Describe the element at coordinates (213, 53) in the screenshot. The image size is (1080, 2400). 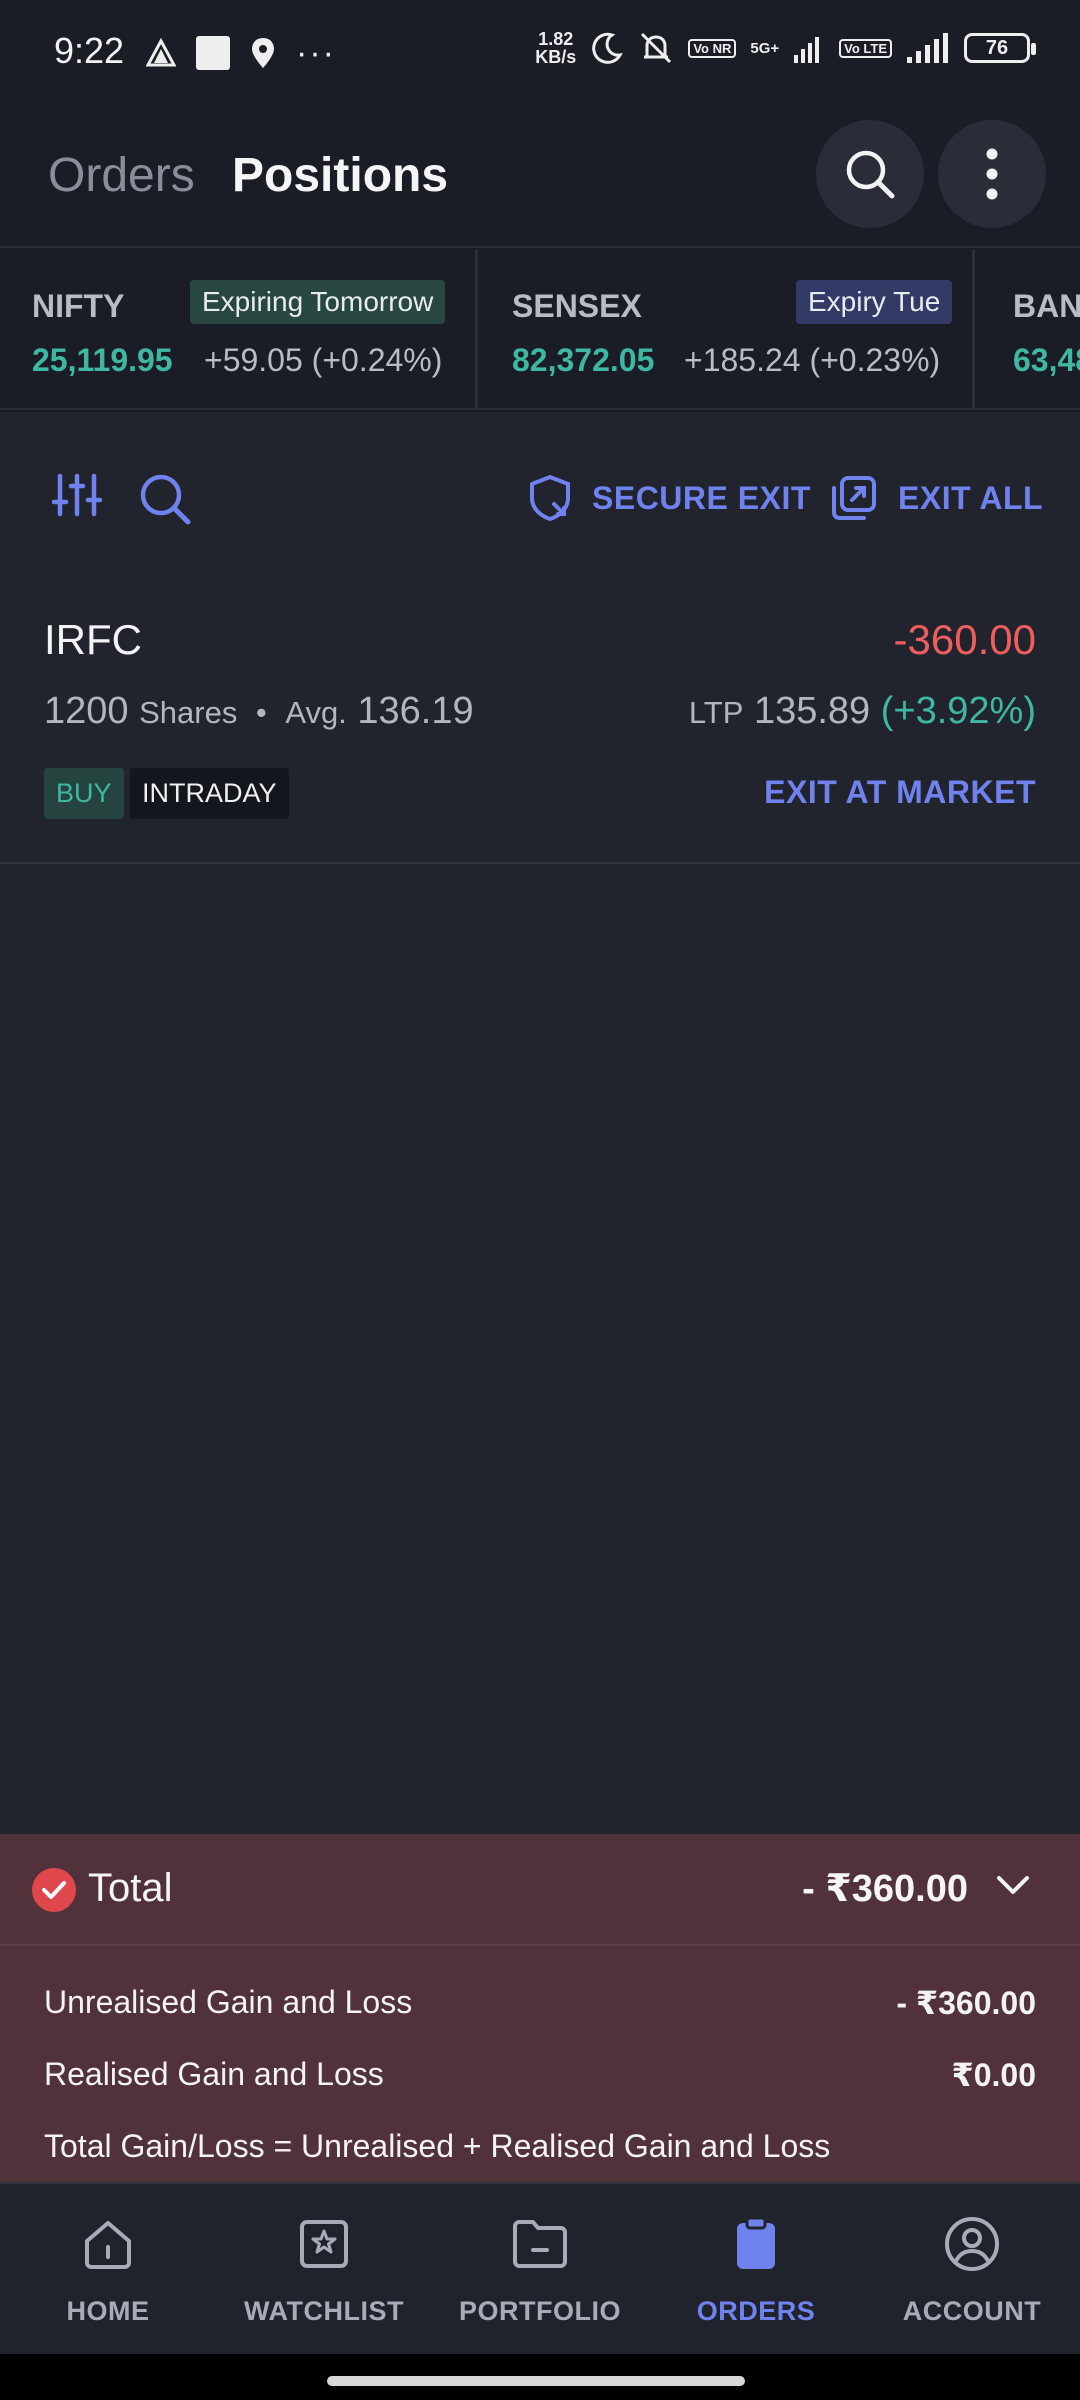
I see `gallery-notification-icon` at that location.